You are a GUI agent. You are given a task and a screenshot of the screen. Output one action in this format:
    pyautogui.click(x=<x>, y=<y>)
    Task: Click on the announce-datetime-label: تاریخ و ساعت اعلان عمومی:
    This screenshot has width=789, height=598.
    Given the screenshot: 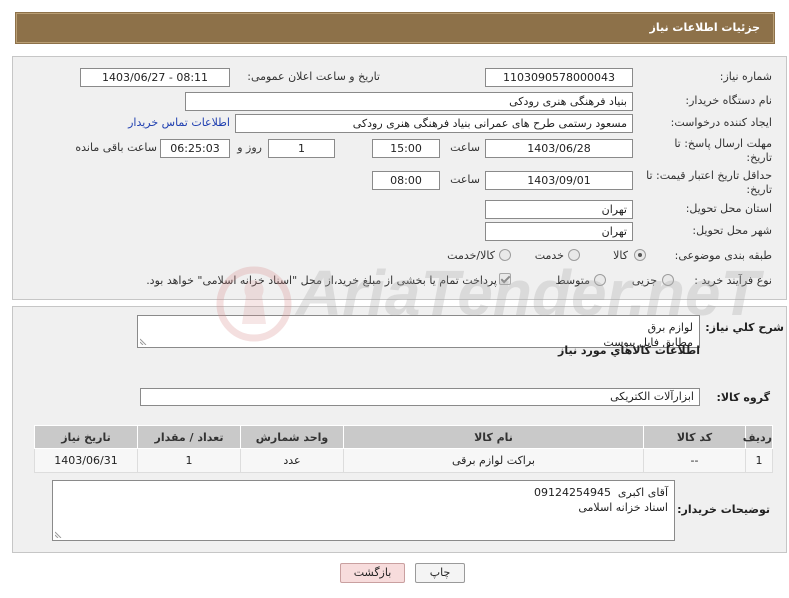 What is the action you would take?
    pyautogui.click(x=313, y=76)
    